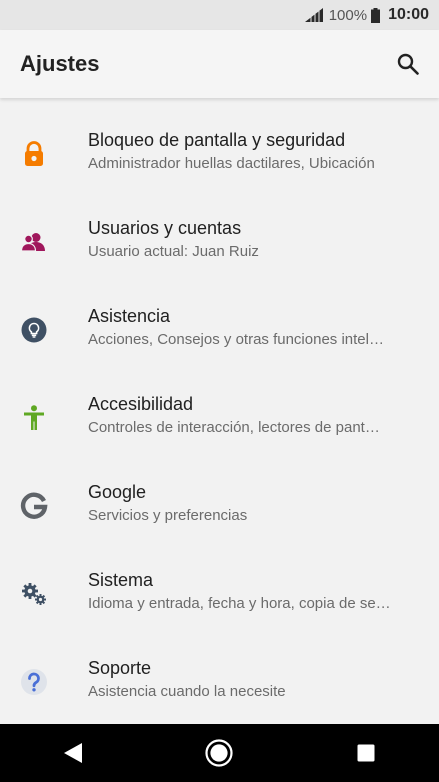  I want to click on app-bar: Ajustes, so click(219, 64).